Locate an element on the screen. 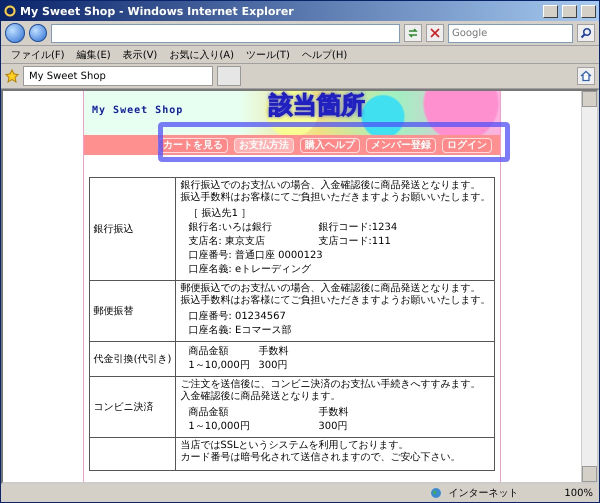  window-title: My Sweet Shop - Windows Internet Explorer is located at coordinates (157, 11).